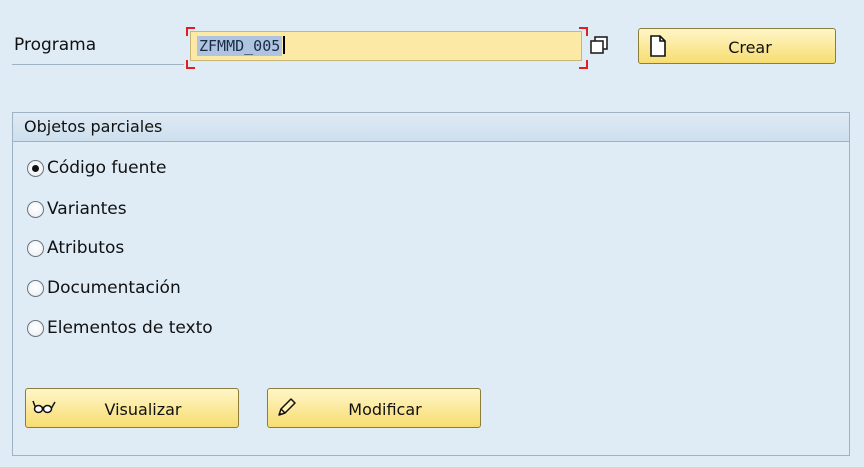 This screenshot has height=467, width=864. Describe the element at coordinates (240, 46) in the screenshot. I see `program-input-value: ZFMMD_005` at that location.